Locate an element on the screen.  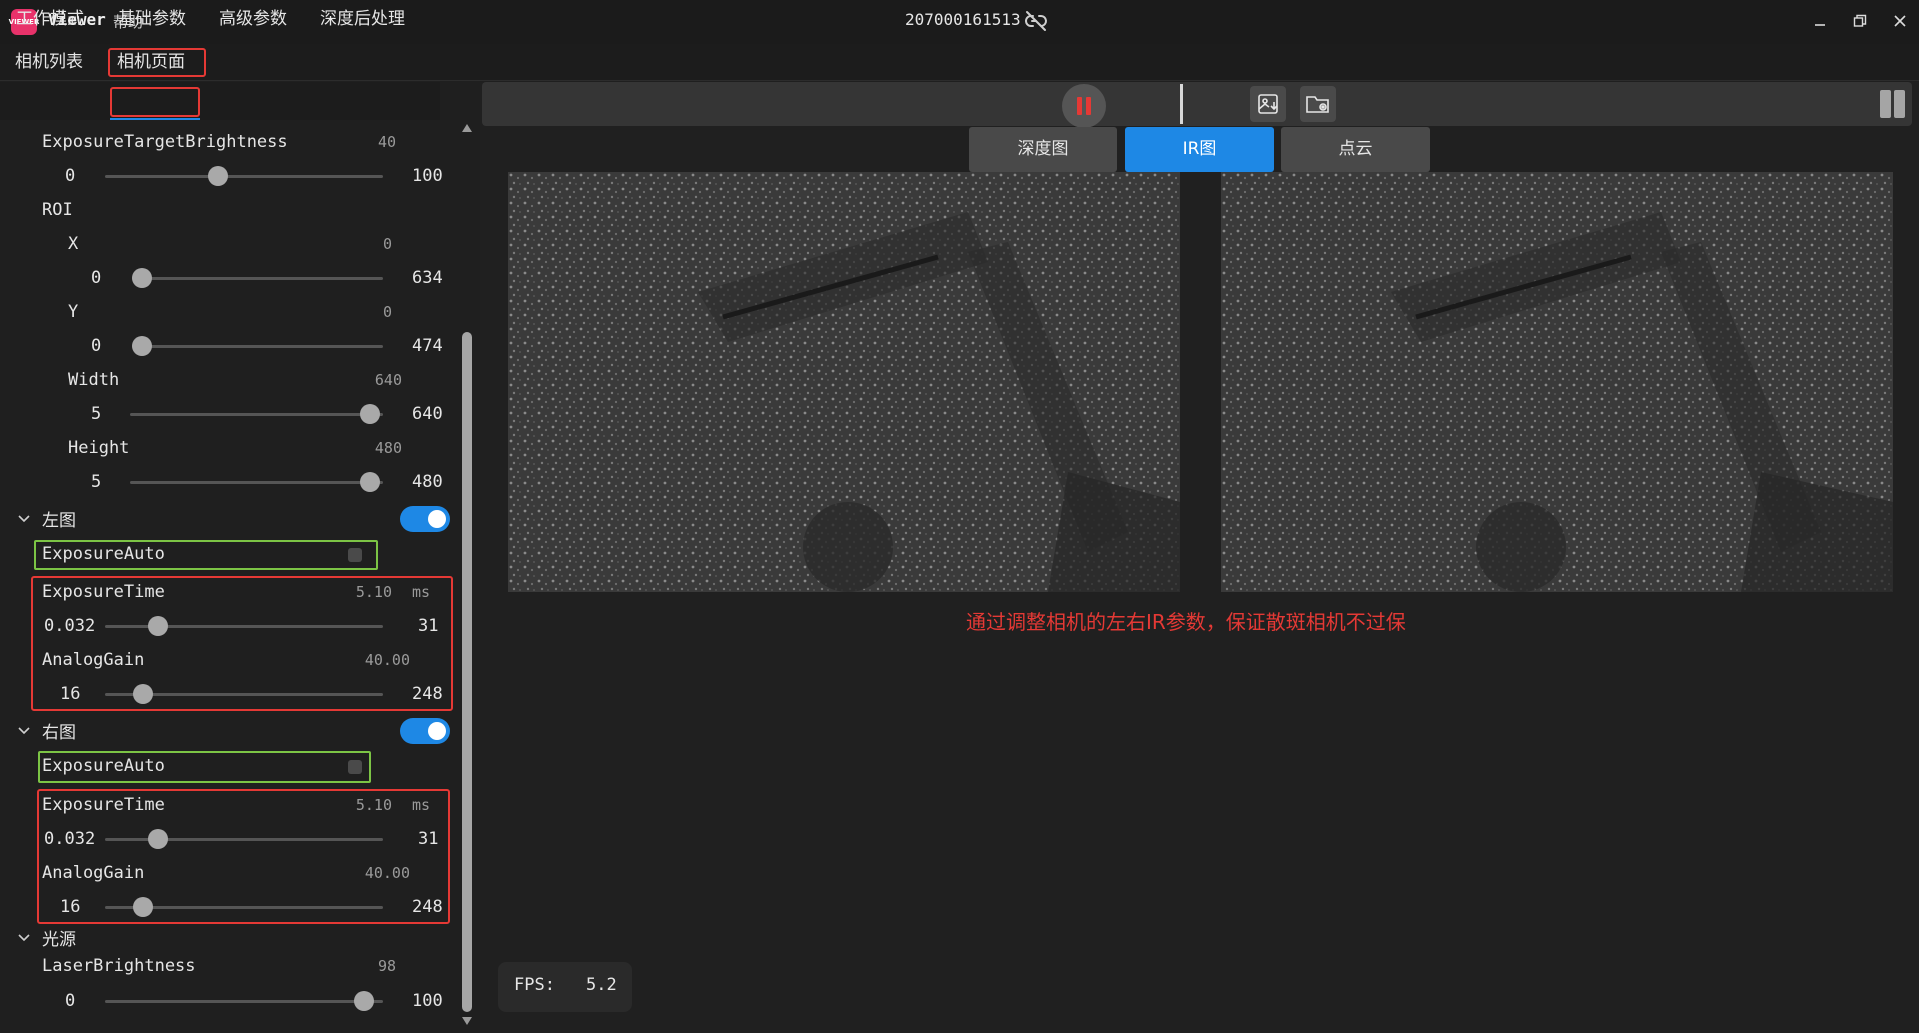
roi-width-slider-thumb is located at coordinates (370, 414).